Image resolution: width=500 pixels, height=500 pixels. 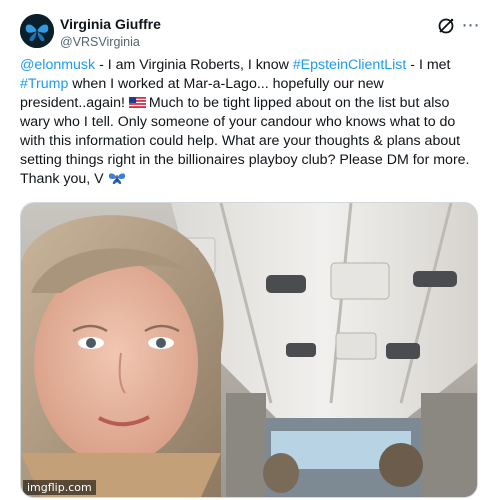 What do you see at coordinates (59, 487) in the screenshot?
I see `watermark-text: imgflip.com` at bounding box center [59, 487].